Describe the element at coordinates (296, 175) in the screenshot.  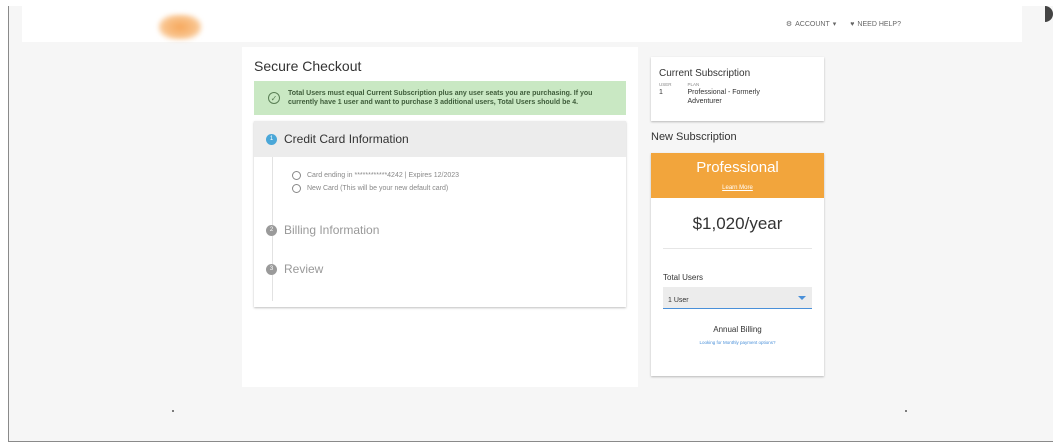
I see `saved-card-radio` at that location.